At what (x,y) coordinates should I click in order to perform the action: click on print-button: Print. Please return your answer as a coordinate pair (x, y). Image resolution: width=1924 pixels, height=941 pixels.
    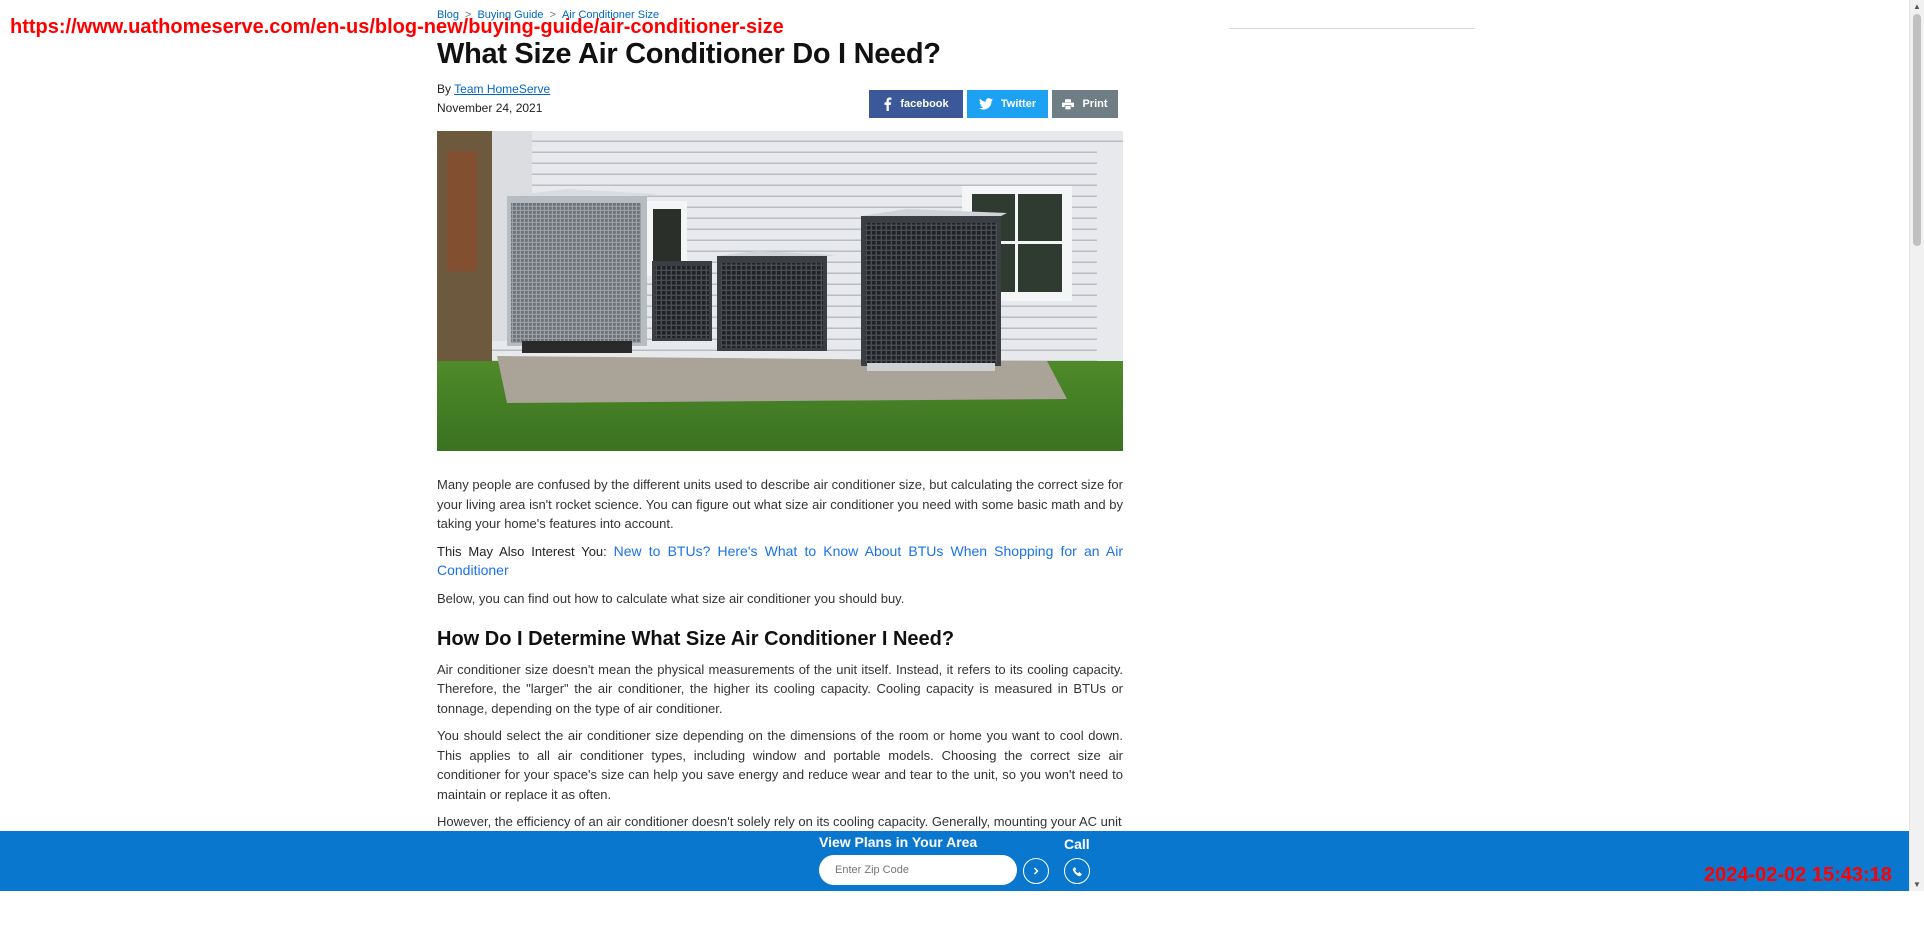
    Looking at the image, I should click on (1085, 104).